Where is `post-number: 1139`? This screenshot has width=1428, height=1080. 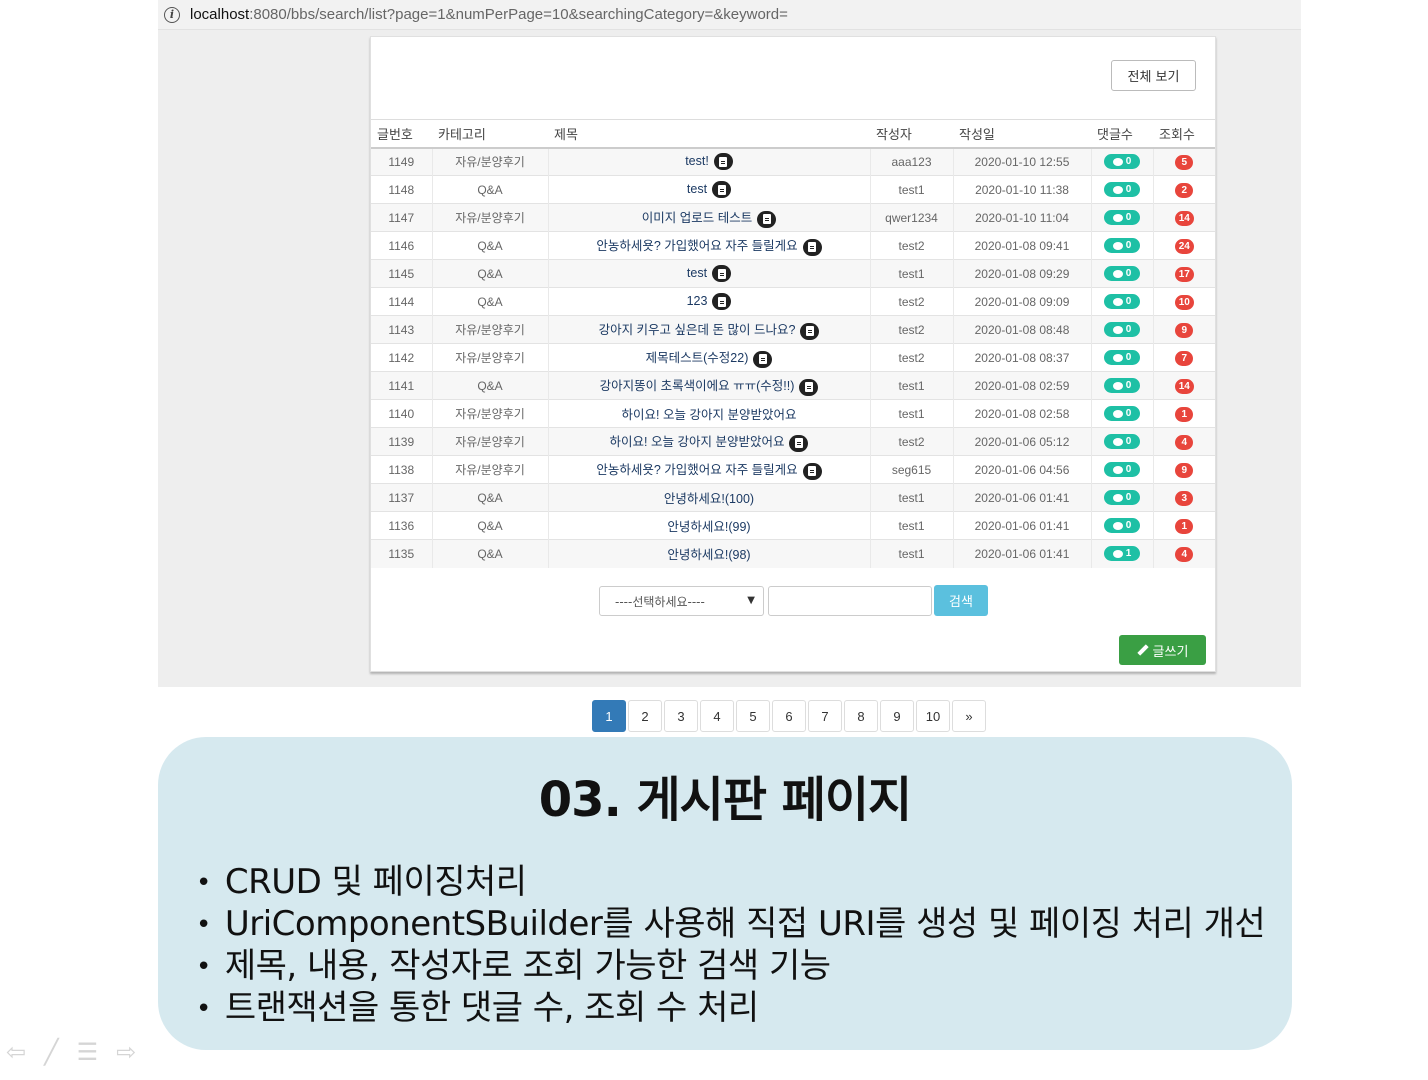
post-number: 1139 is located at coordinates (402, 441).